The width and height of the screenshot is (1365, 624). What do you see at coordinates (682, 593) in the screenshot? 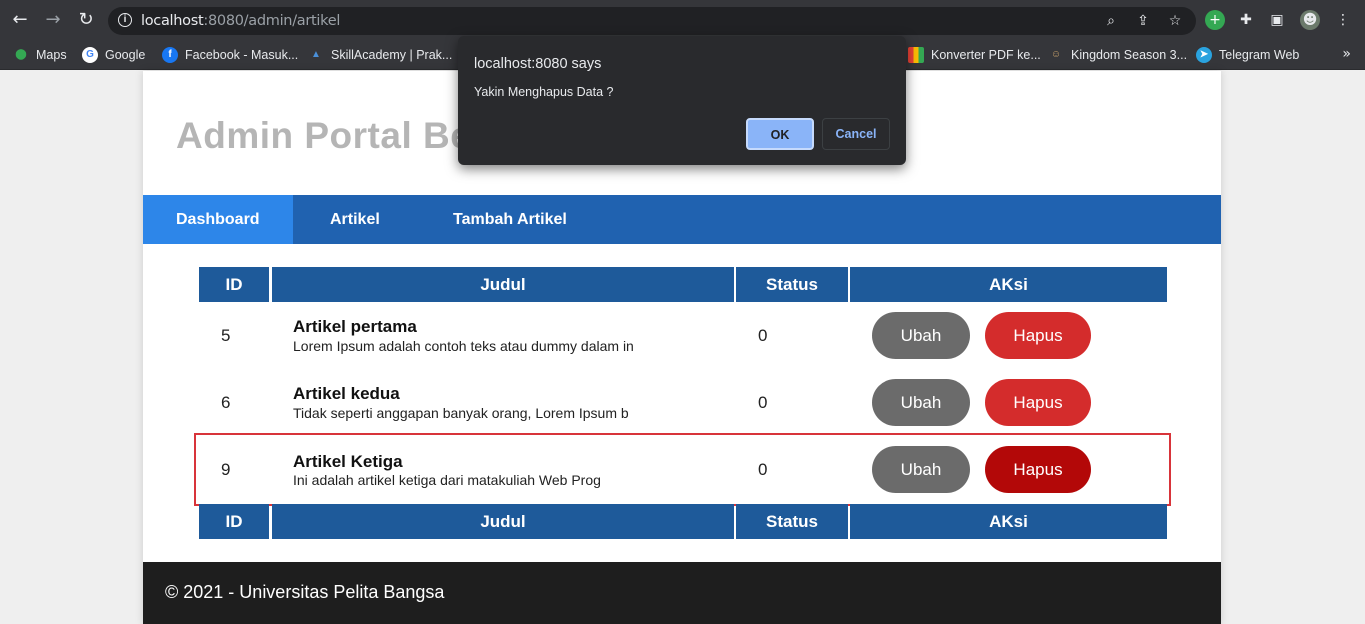
I see `site-footer: © 2021 - Universitas Pelita Bangsa` at bounding box center [682, 593].